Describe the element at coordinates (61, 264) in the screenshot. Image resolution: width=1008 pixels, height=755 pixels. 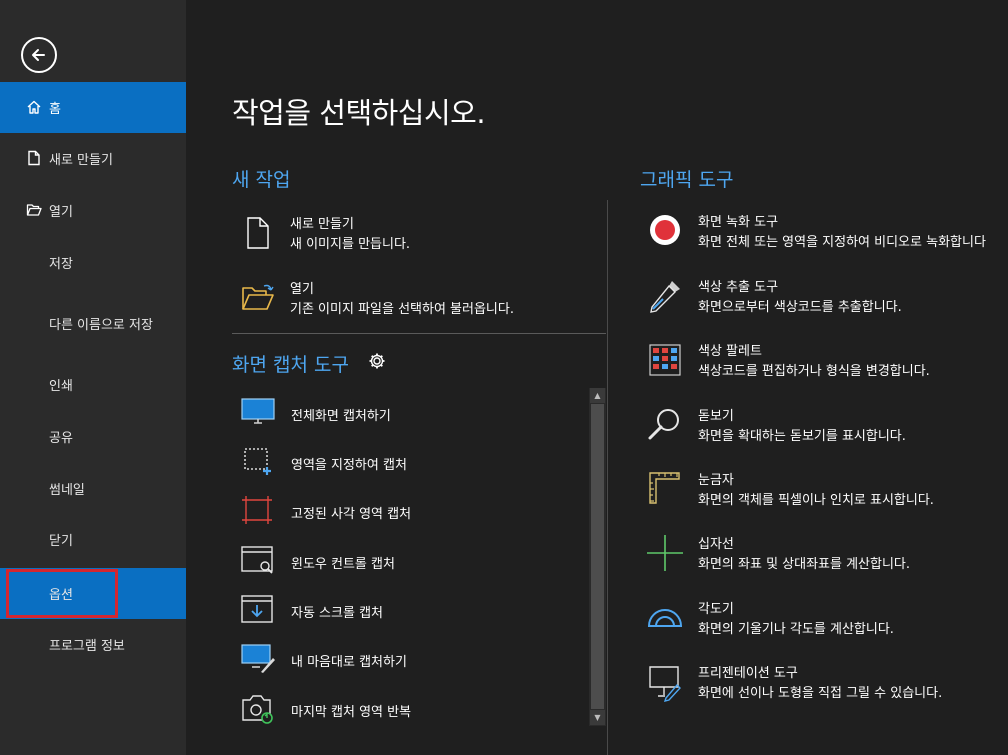
I see `sidebar-item-label: 저장` at that location.